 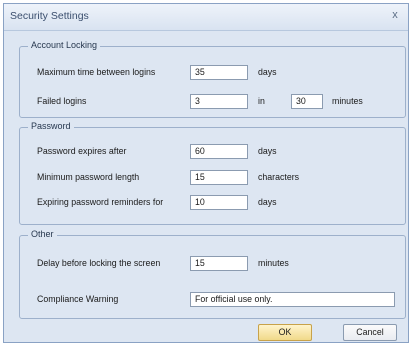 What do you see at coordinates (82, 151) in the screenshot?
I see `expires-label: Password expires after` at bounding box center [82, 151].